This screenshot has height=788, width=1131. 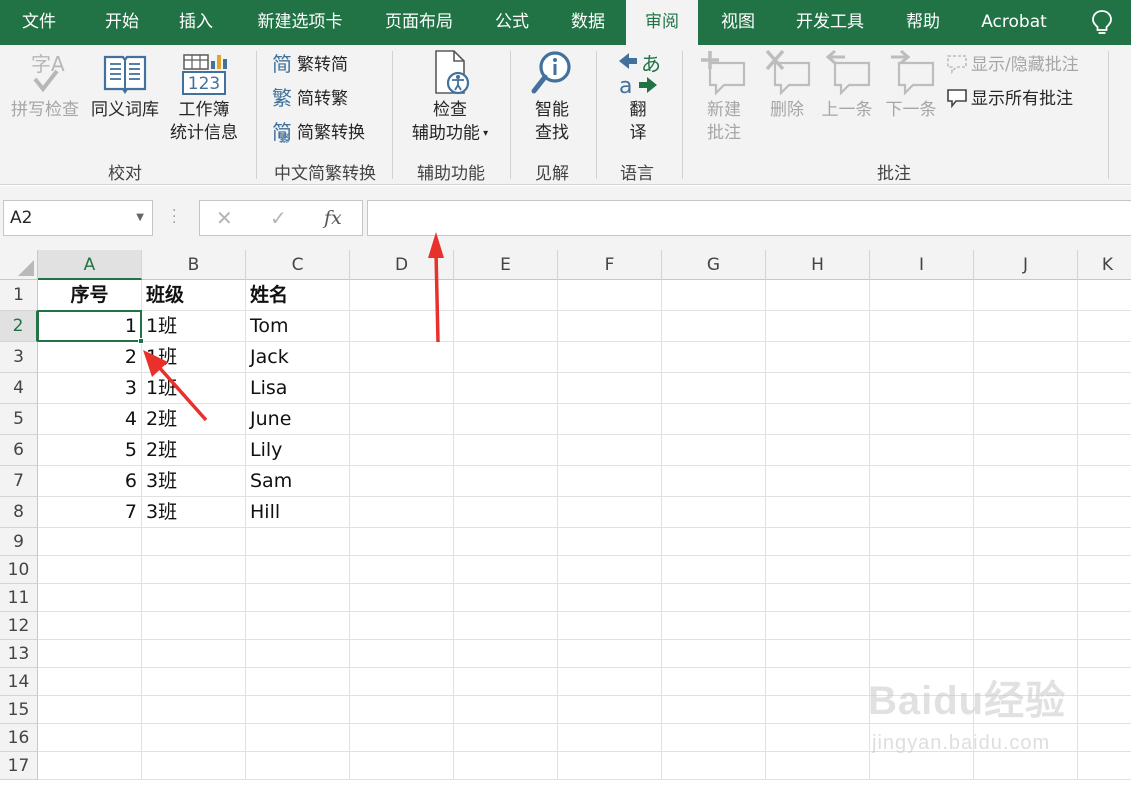 I want to click on row-header-7: 7, so click(x=19, y=481).